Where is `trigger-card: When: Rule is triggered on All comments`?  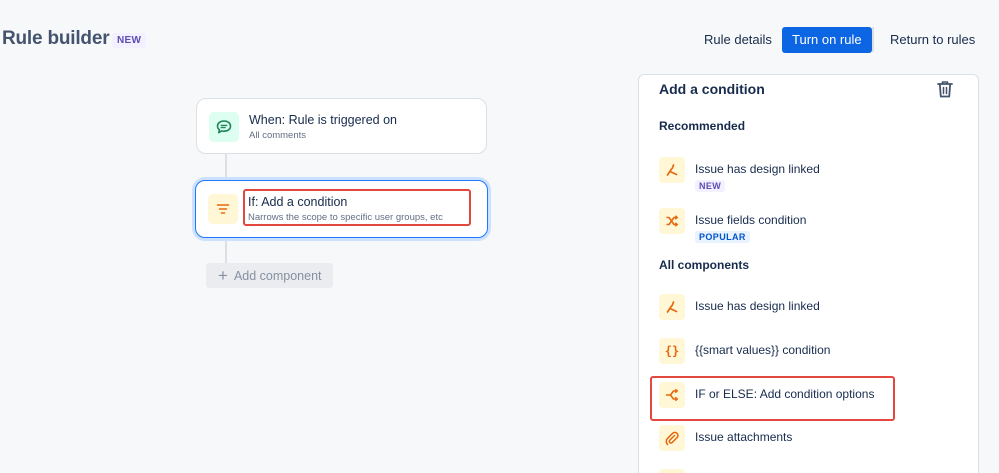
trigger-card: When: Rule is triggered on All comments is located at coordinates (341, 126).